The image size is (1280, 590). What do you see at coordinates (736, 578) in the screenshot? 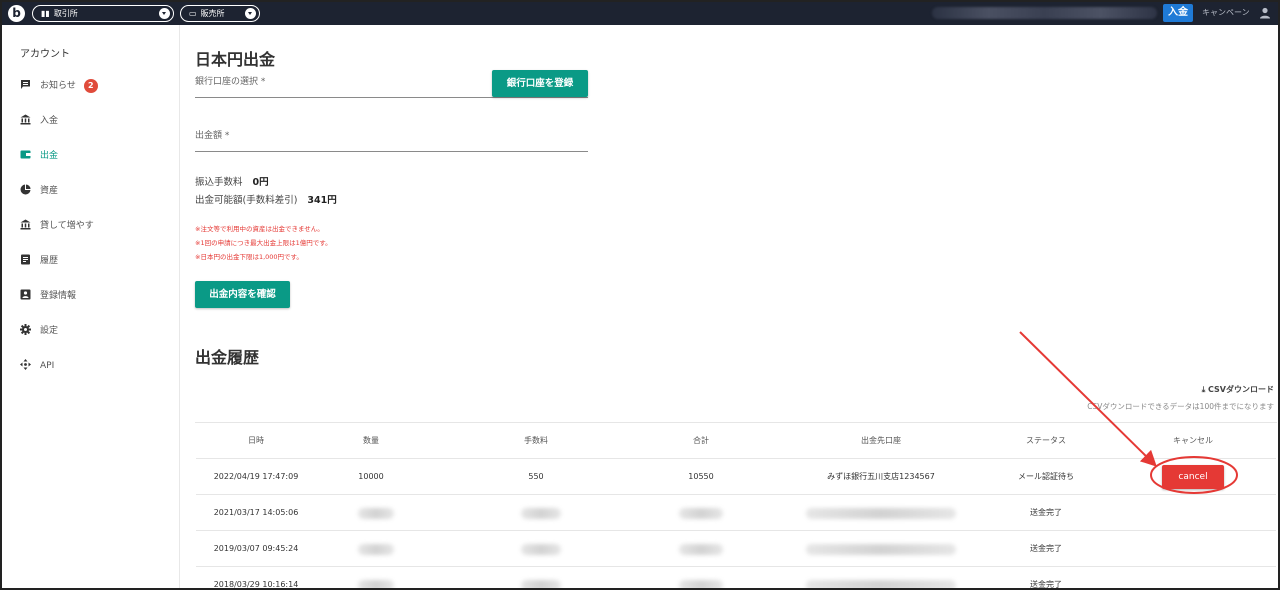
I see `table-row: 2018/03/29 10:16:14 送金完了` at bounding box center [736, 578].